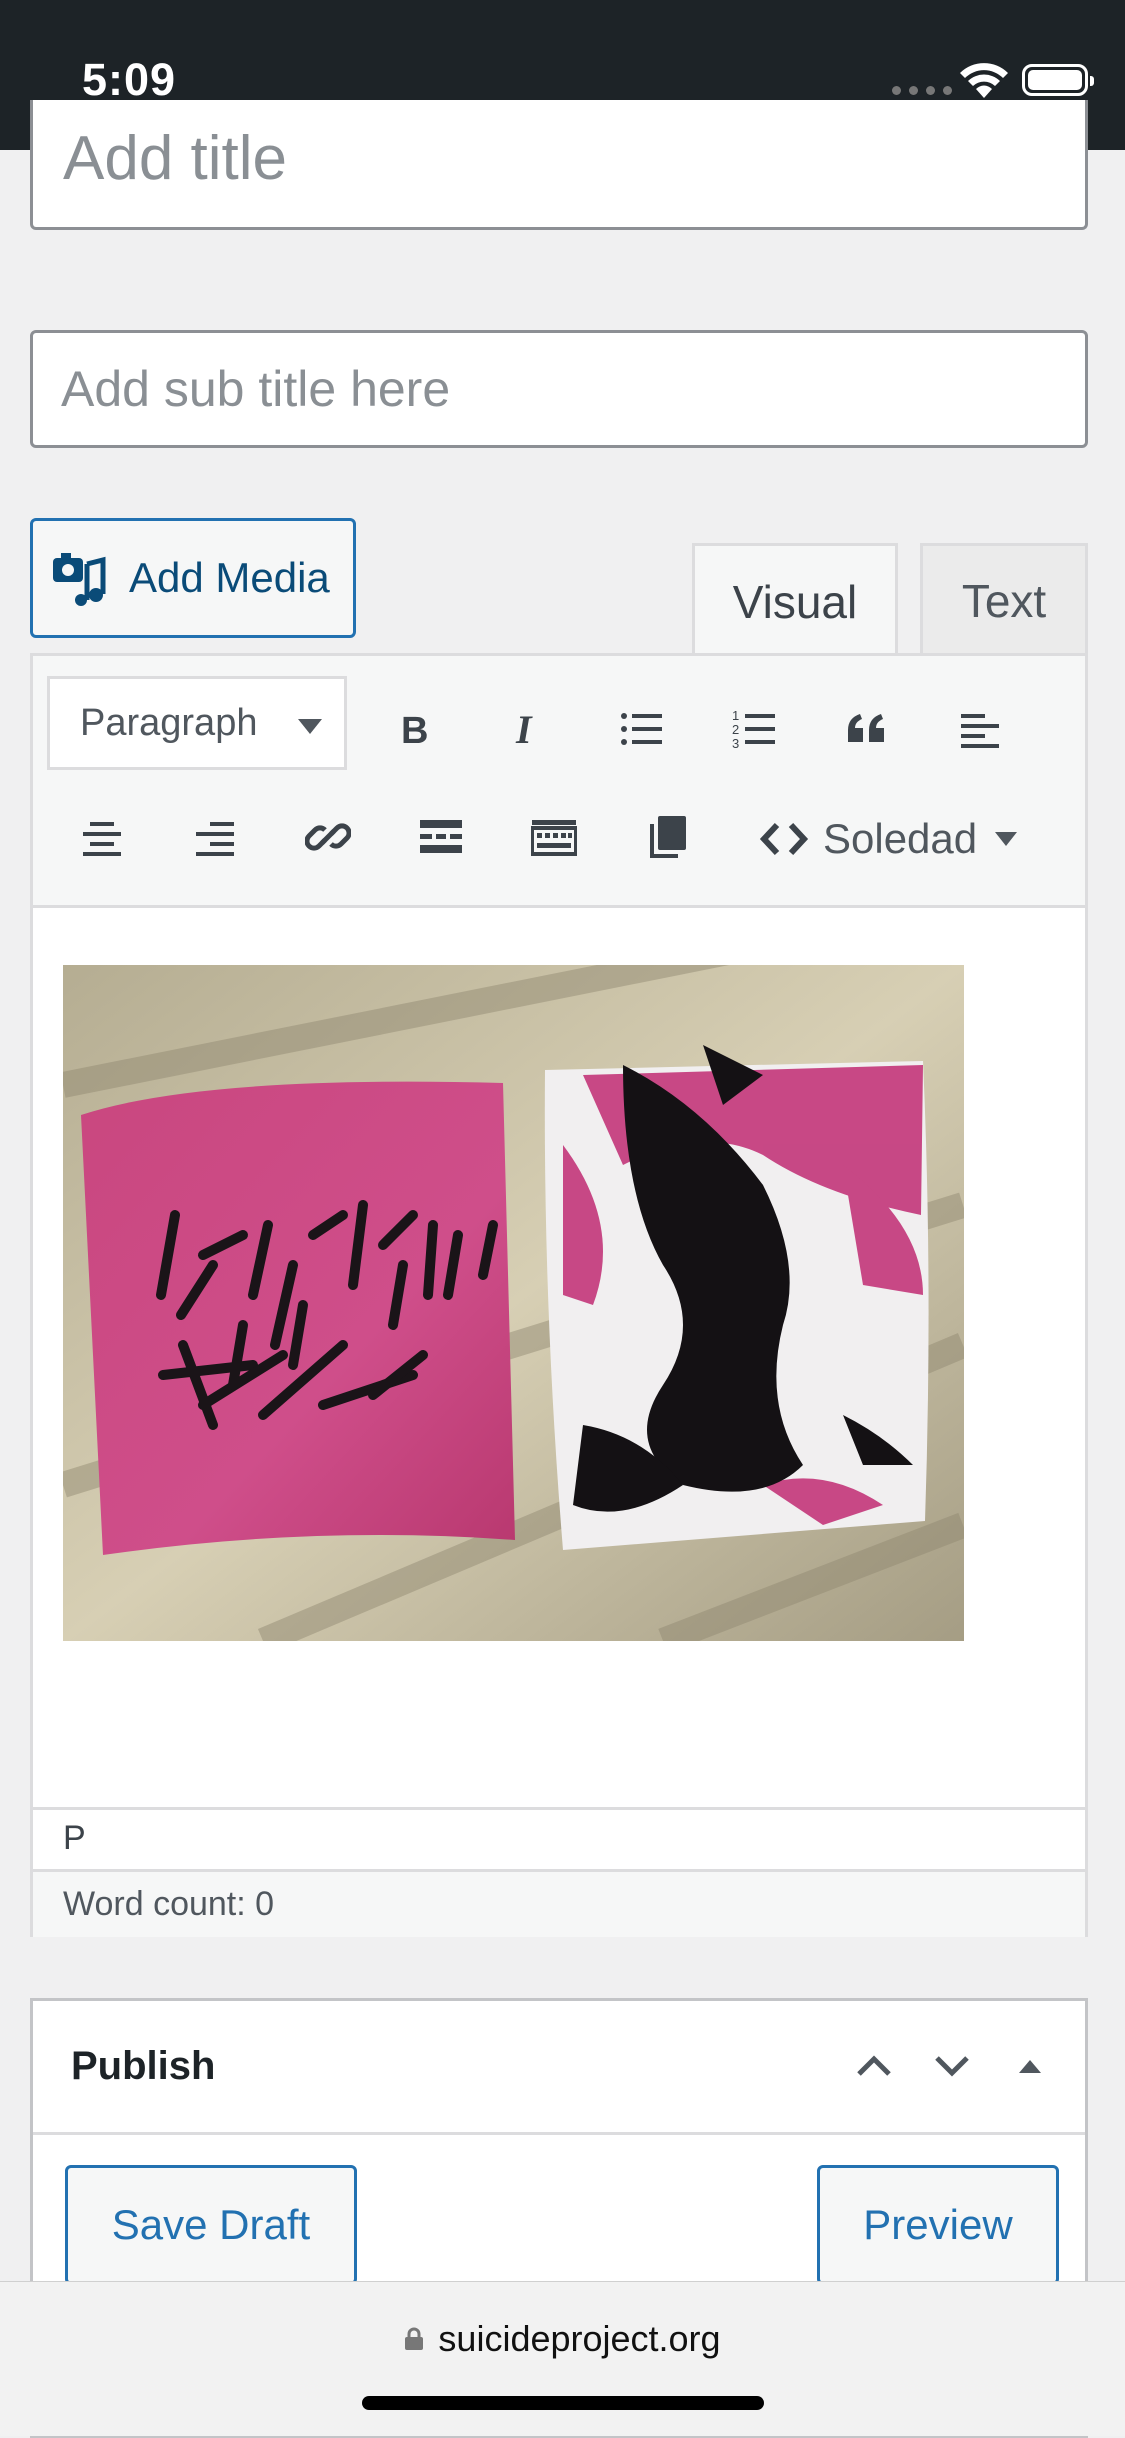 The height and width of the screenshot is (2438, 1125). What do you see at coordinates (175, 158) in the screenshot?
I see `title-placeholder: Add title` at bounding box center [175, 158].